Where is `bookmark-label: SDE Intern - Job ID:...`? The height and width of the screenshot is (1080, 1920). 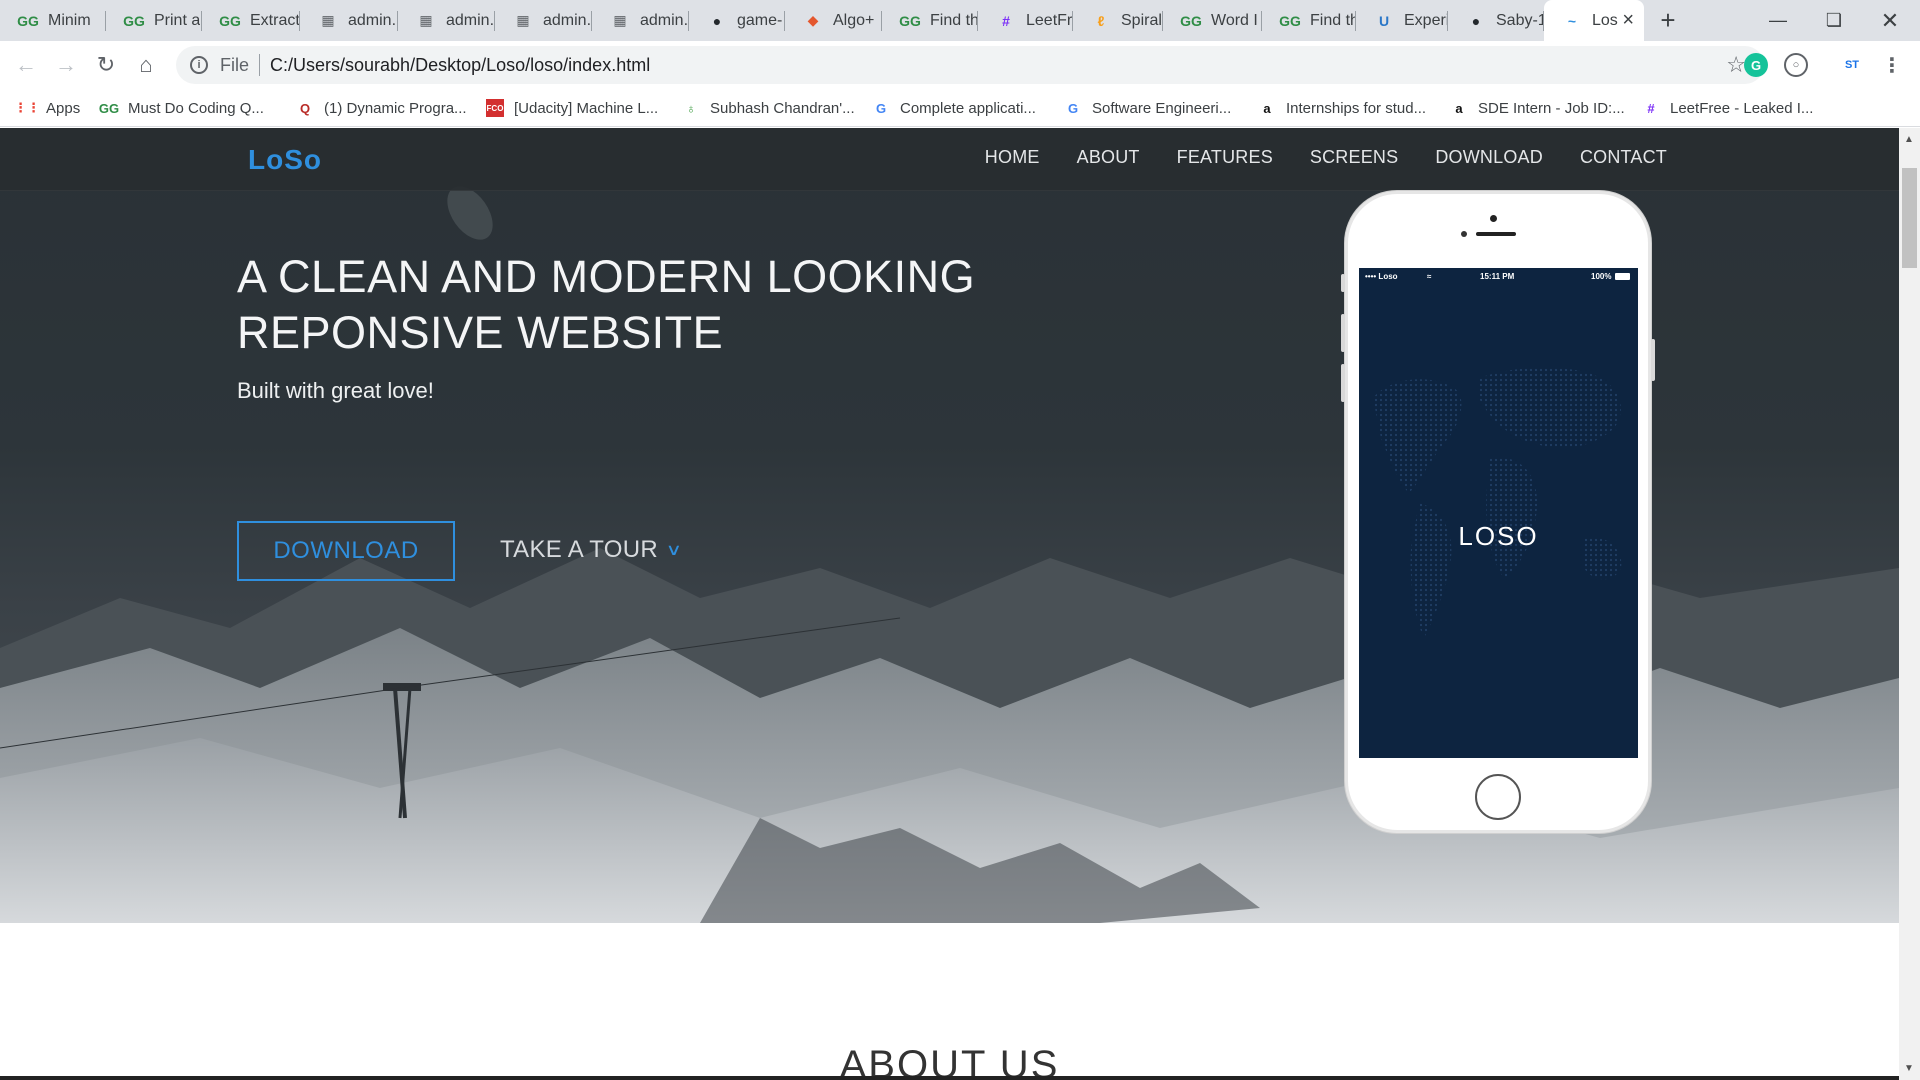 bookmark-label: SDE Intern - Job ID:... is located at coordinates (1551, 108).